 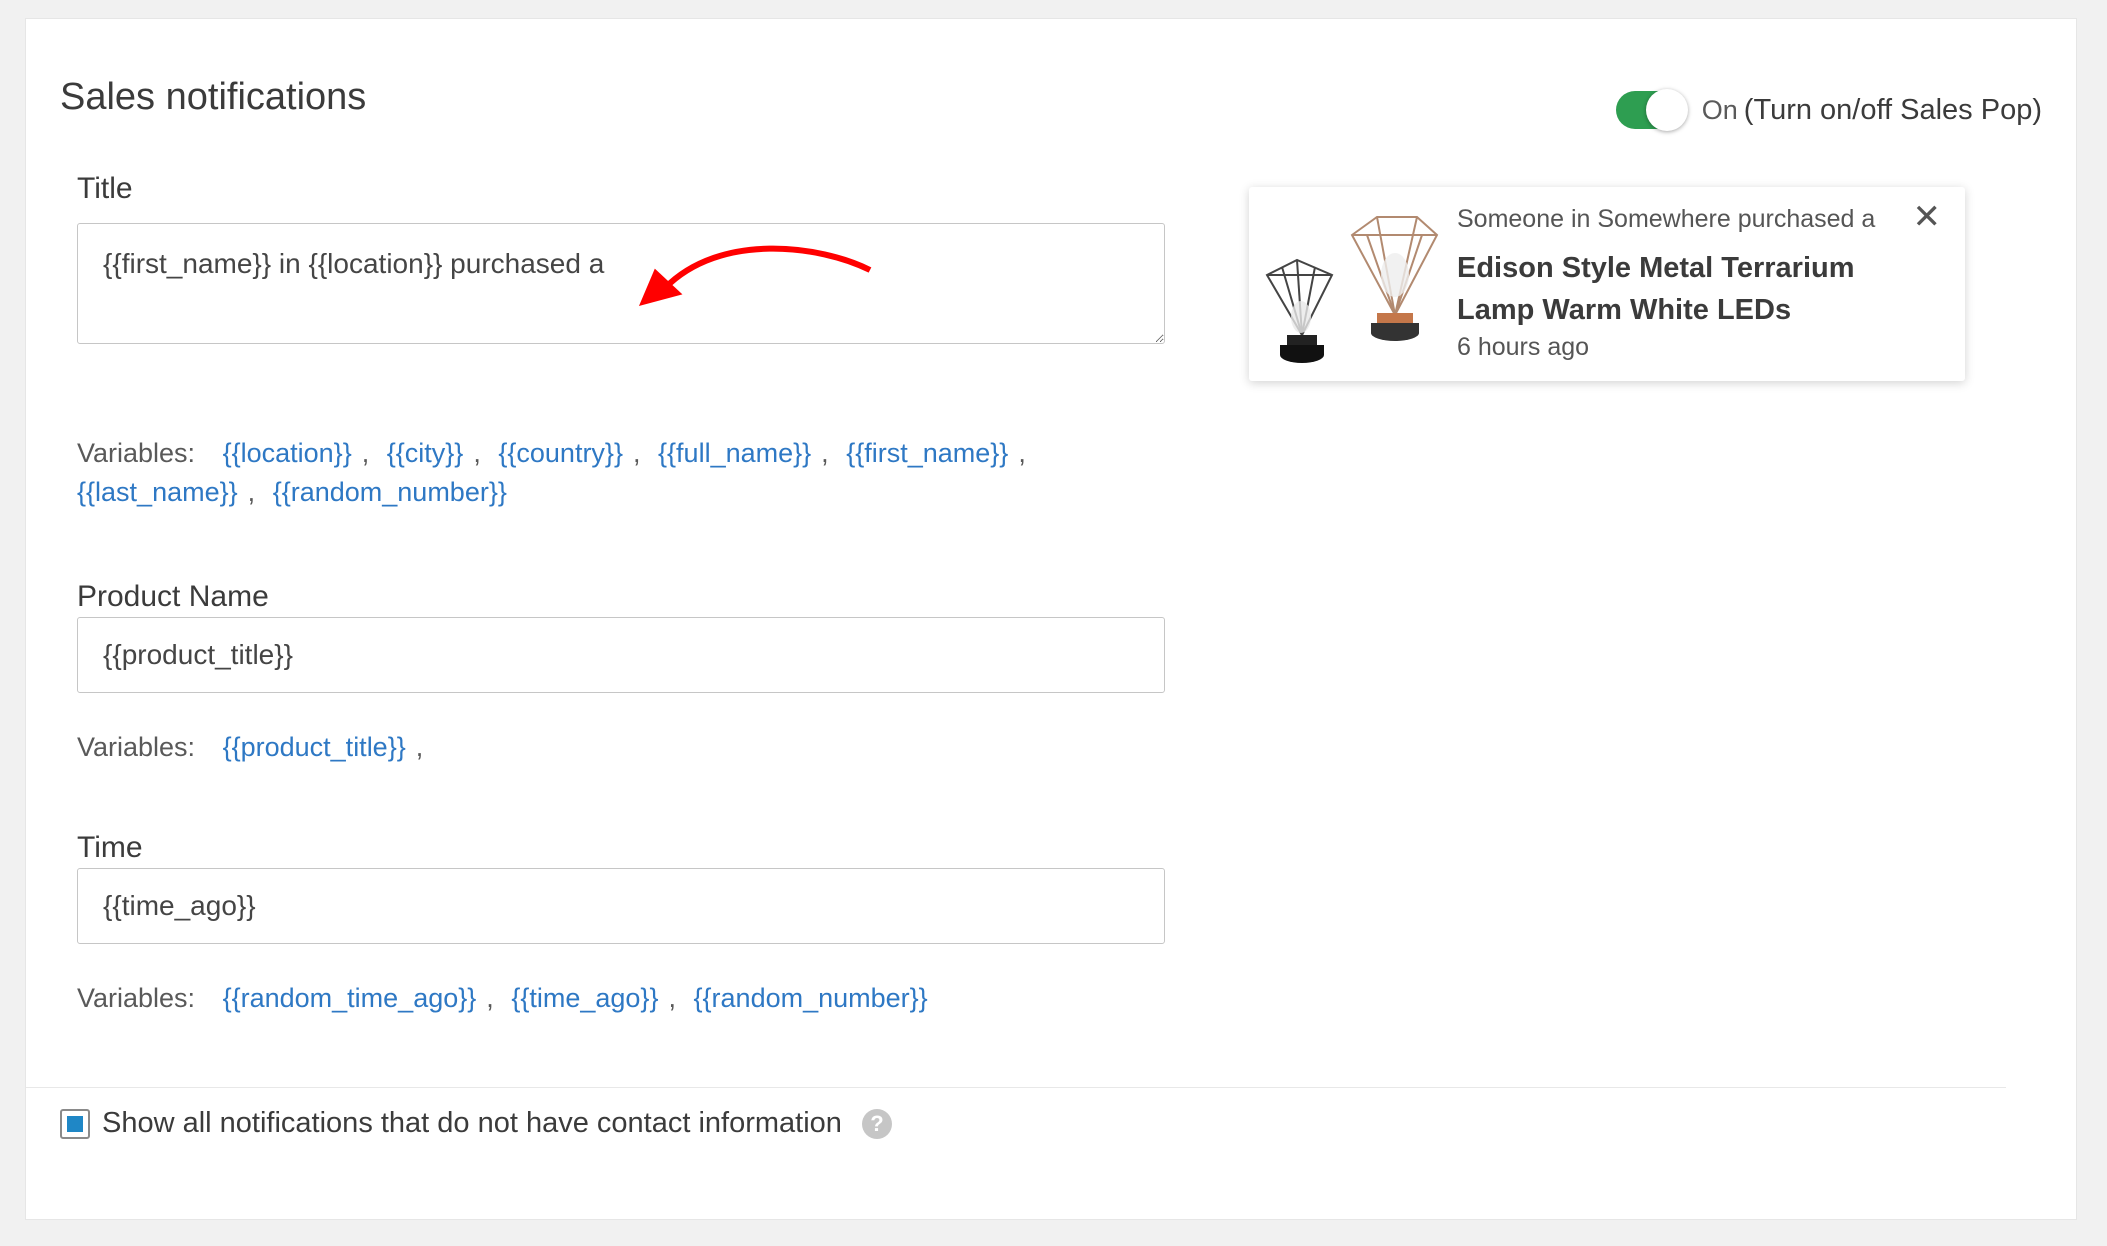 What do you see at coordinates (627, 747) in the screenshot?
I see `product-name-variables: Variables: {{product_title}},` at bounding box center [627, 747].